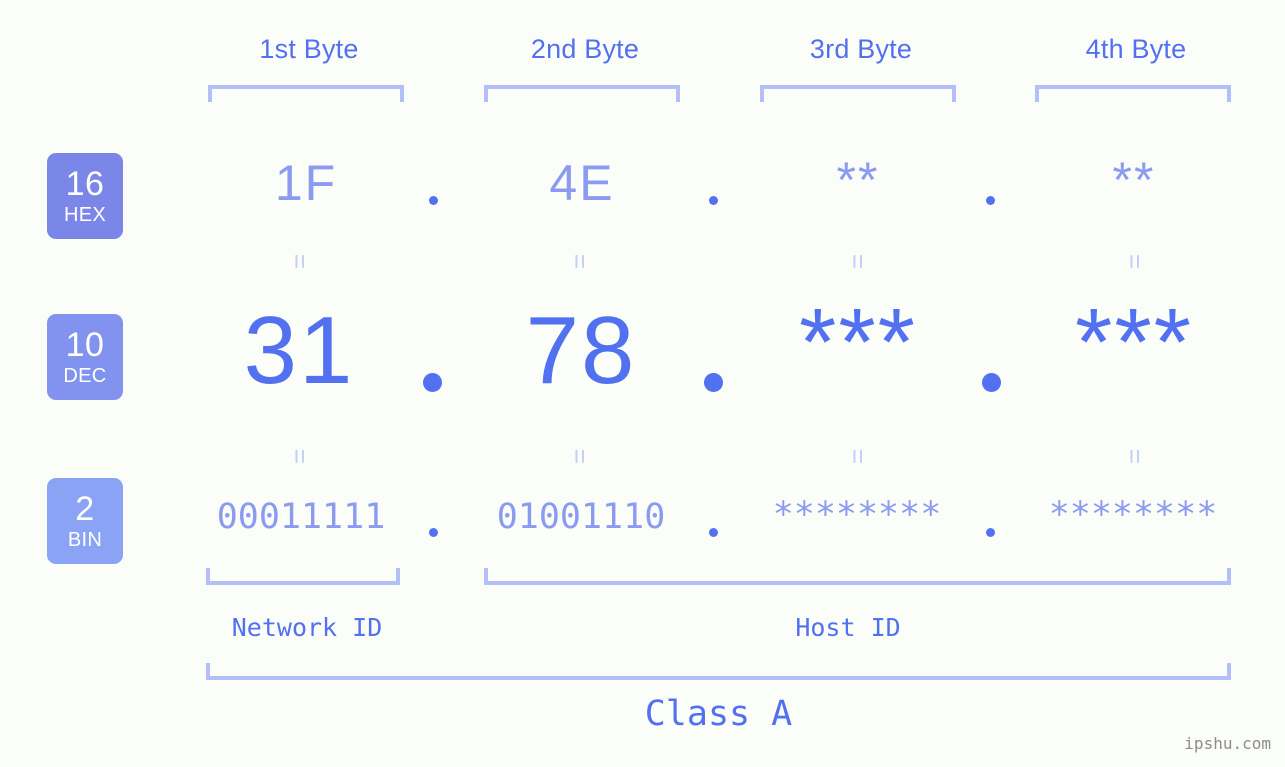 Image resolution: width=1285 pixels, height=767 pixels. Describe the element at coordinates (858, 342) in the screenshot. I see `dec-byte-3: ***` at that location.